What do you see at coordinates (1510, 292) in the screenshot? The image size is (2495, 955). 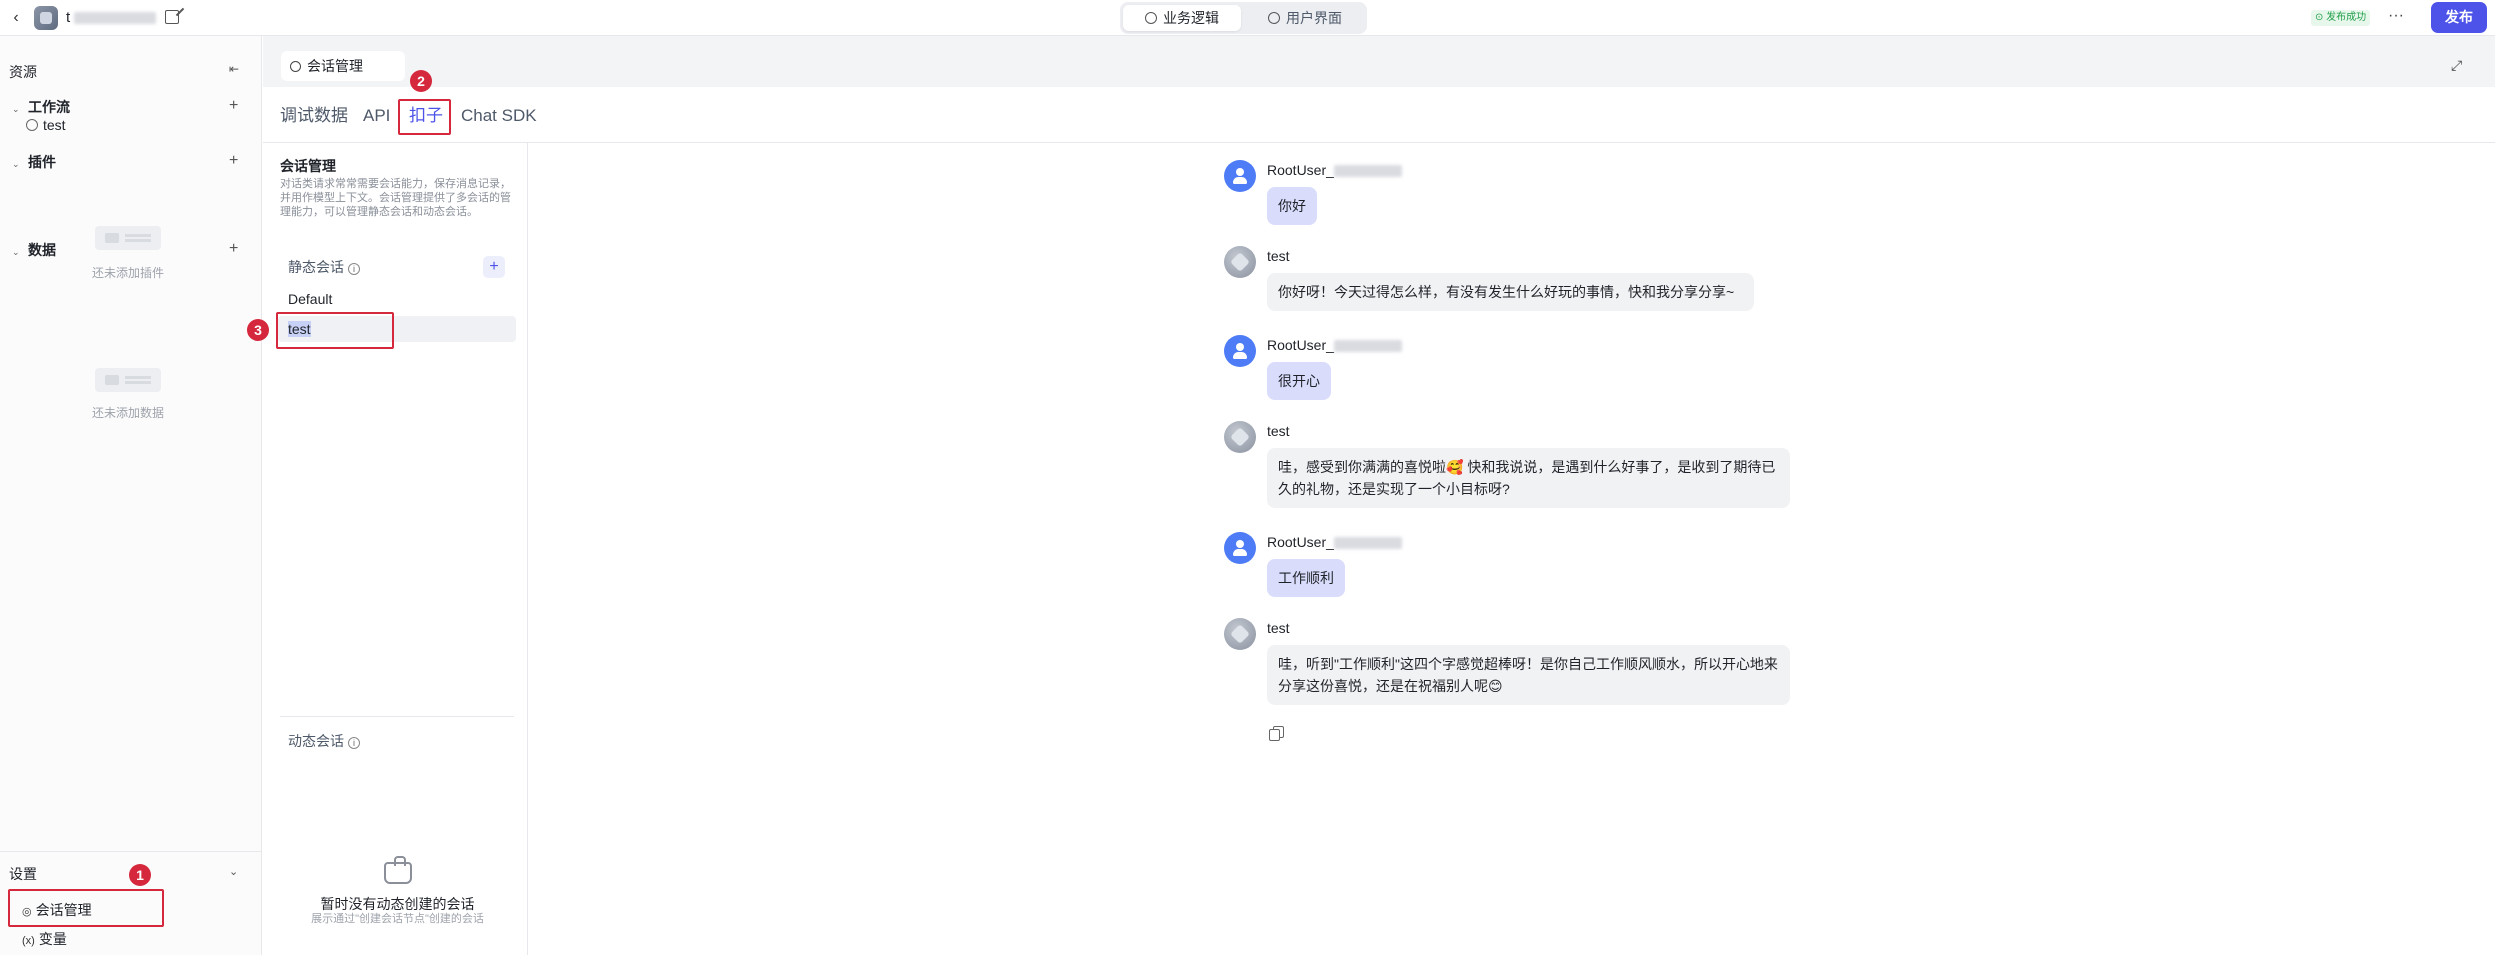 I see `bot-message-bubble: 你好呀！今天过得怎么样，有没有发生什么好玩的事情，快和我分享分享~` at bounding box center [1510, 292].